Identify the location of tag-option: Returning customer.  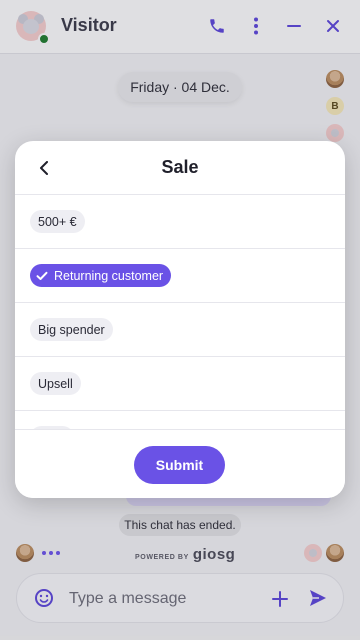
(180, 276).